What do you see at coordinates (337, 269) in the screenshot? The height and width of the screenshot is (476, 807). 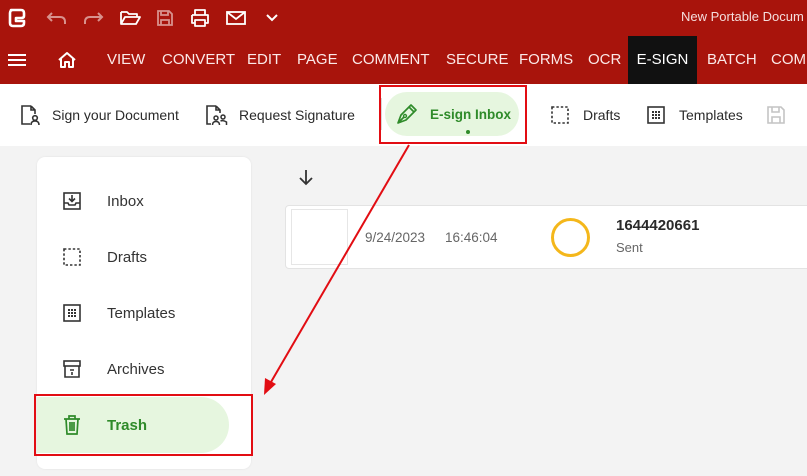 I see `annotation-arrow` at bounding box center [337, 269].